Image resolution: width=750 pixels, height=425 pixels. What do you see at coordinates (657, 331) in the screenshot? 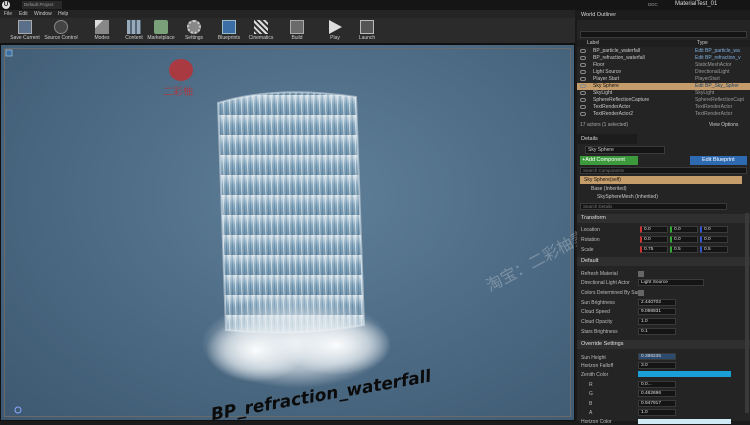
I see `stars-brightness-field: 0.1` at bounding box center [657, 331].